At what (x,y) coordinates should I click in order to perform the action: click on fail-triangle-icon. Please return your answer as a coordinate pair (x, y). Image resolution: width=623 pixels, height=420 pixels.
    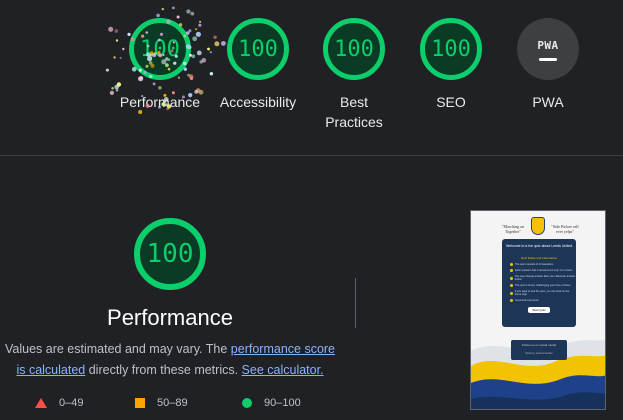
    Looking at the image, I should click on (41, 403).